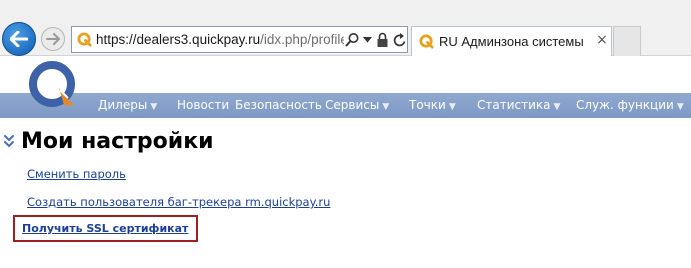 This screenshot has height=268, width=691. Describe the element at coordinates (105, 228) in the screenshot. I see `get-ssl-certificate-link: Получить SSL сертификат` at that location.